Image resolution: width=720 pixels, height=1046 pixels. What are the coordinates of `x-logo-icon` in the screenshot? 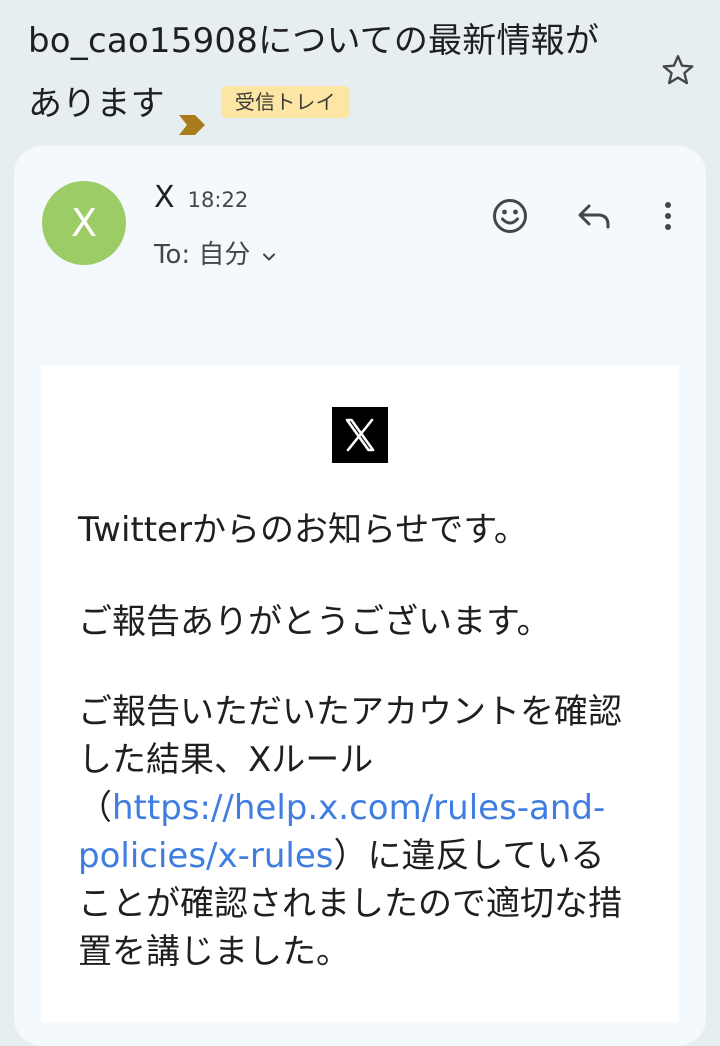 It's located at (360, 435).